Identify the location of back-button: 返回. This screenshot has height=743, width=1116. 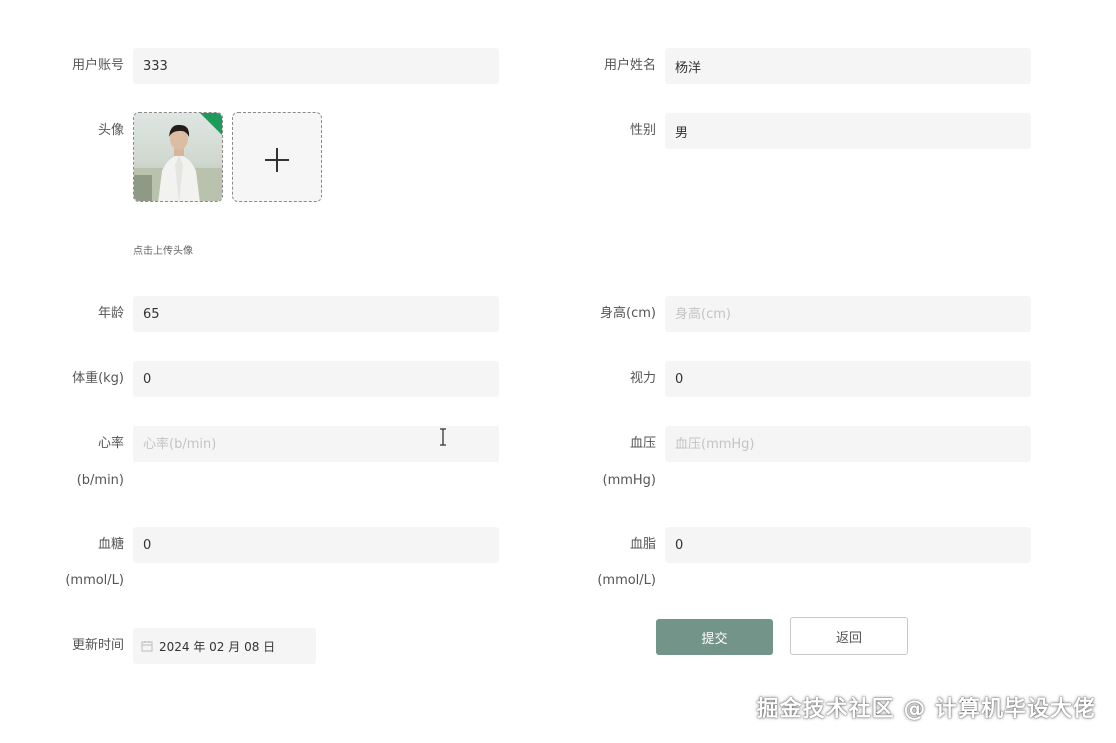
(849, 636).